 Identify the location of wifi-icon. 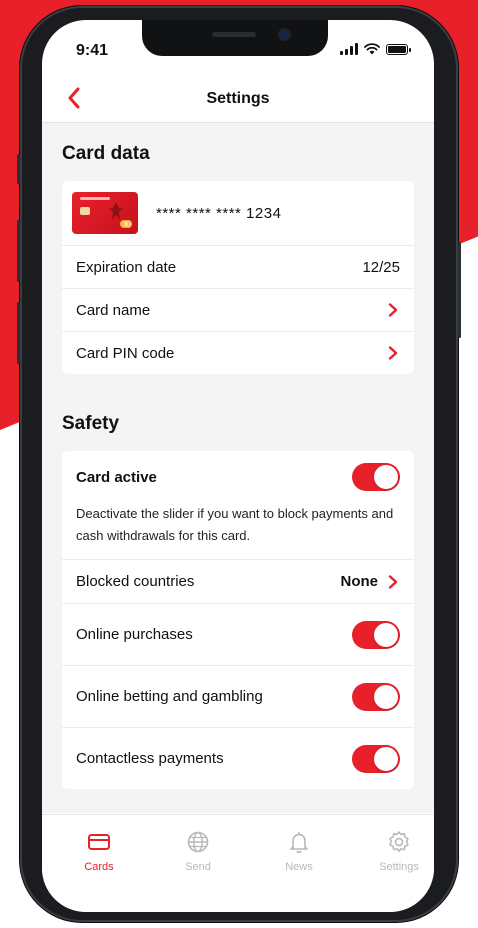
(372, 49).